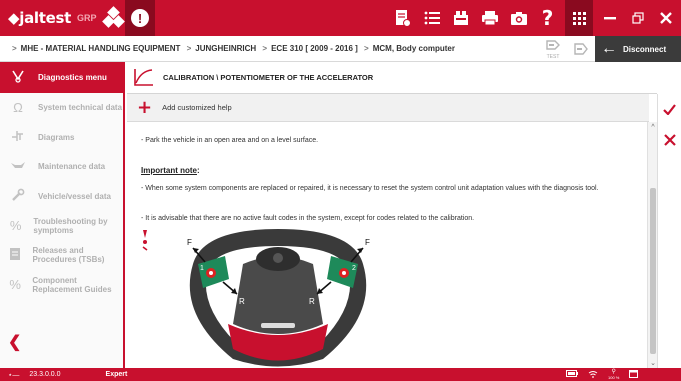  Describe the element at coordinates (653, 127) in the screenshot. I see `scroll-up-icon: ^` at that location.